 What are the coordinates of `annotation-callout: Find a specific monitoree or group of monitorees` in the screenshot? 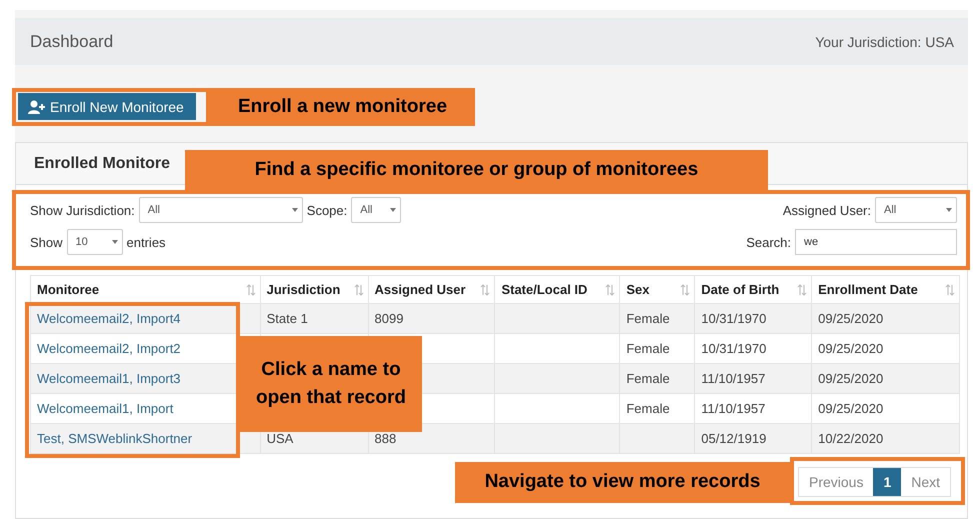 It's located at (476, 170).